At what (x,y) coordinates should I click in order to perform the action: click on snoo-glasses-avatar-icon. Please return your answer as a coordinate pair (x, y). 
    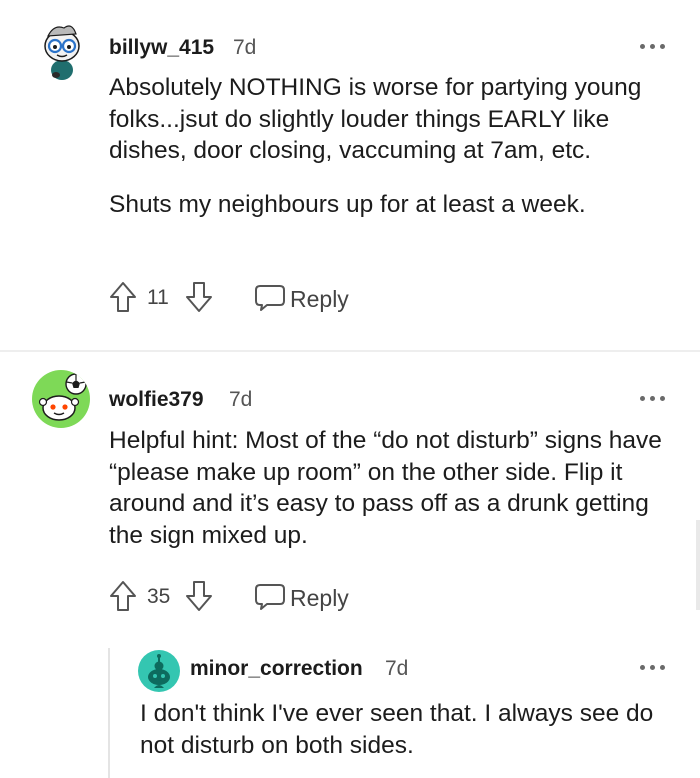
    Looking at the image, I should click on (62, 52).